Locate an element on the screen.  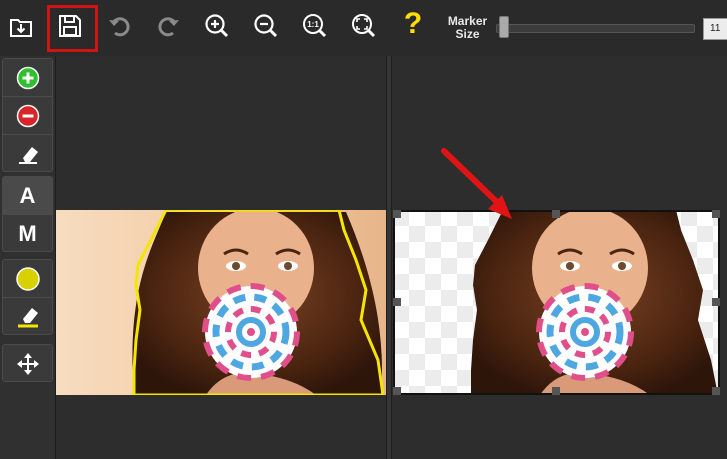
eraser-icon is located at coordinates (28, 155).